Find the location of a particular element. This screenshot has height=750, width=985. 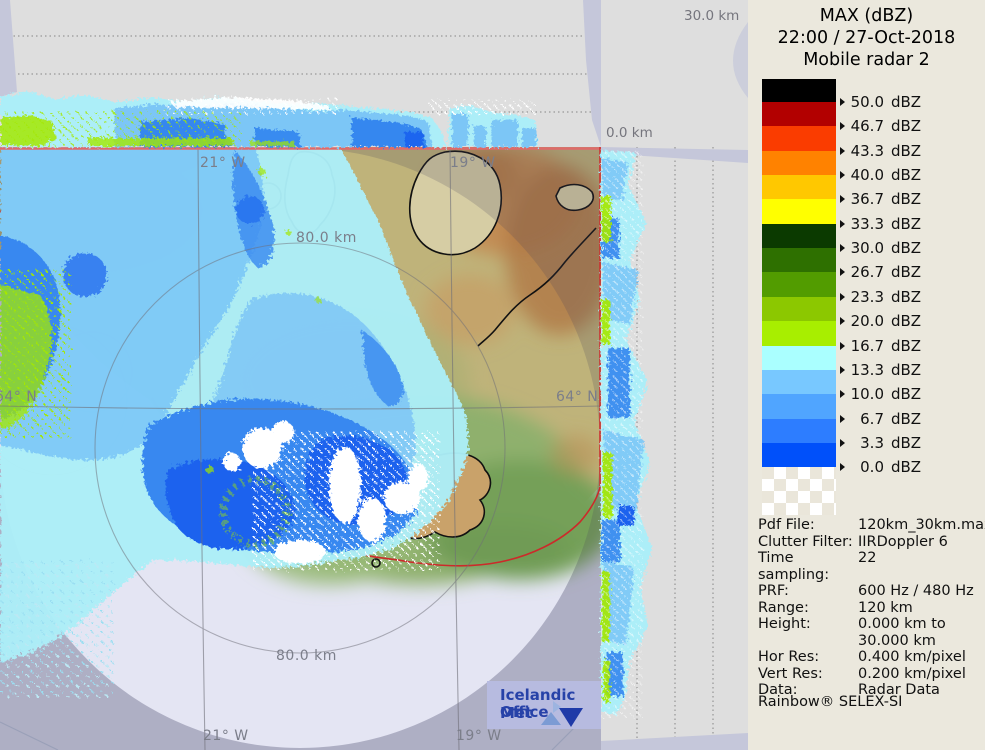

metadata-row: Clutter Filter: IIRDoppler 6 is located at coordinates (853, 541).